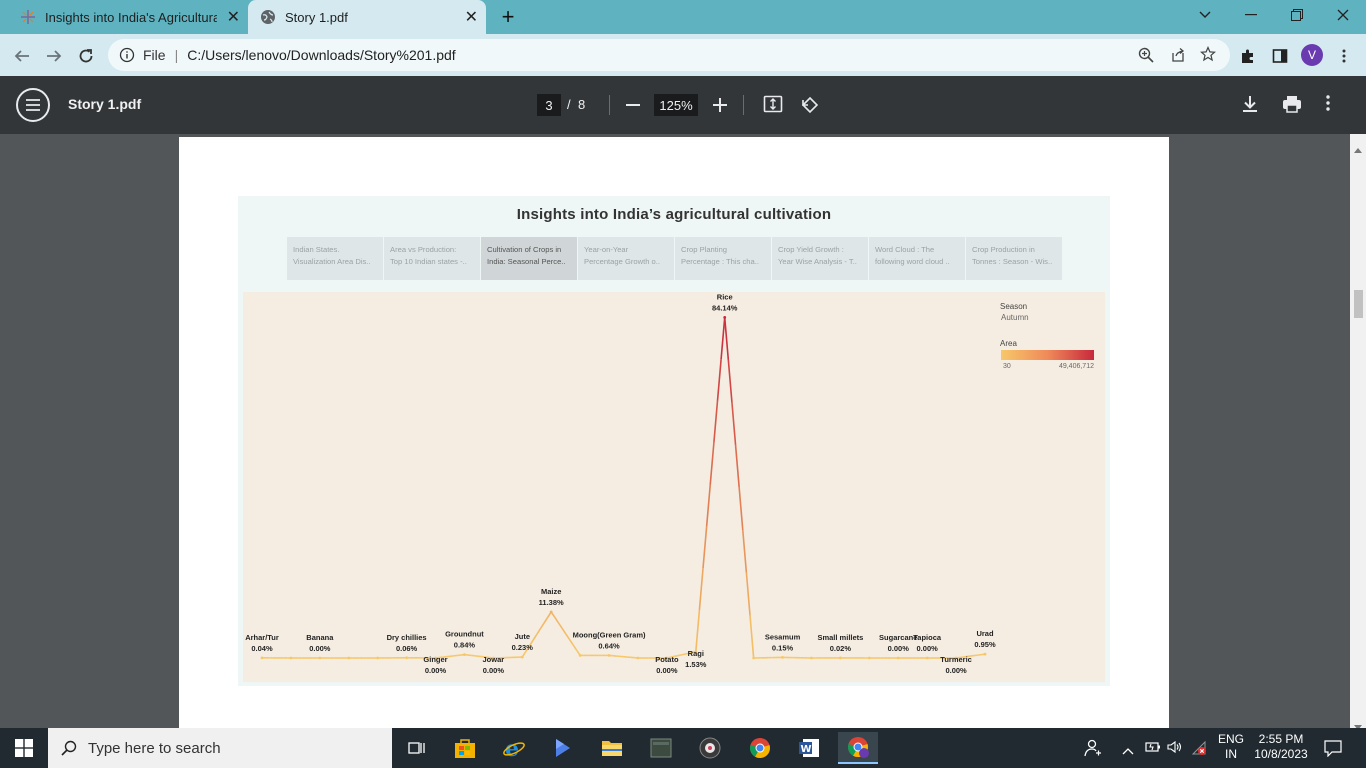 The width and height of the screenshot is (1366, 768). Describe the element at coordinates (131, 17) in the screenshot. I see `tab-label: Insights into India's Agricultural` at that location.